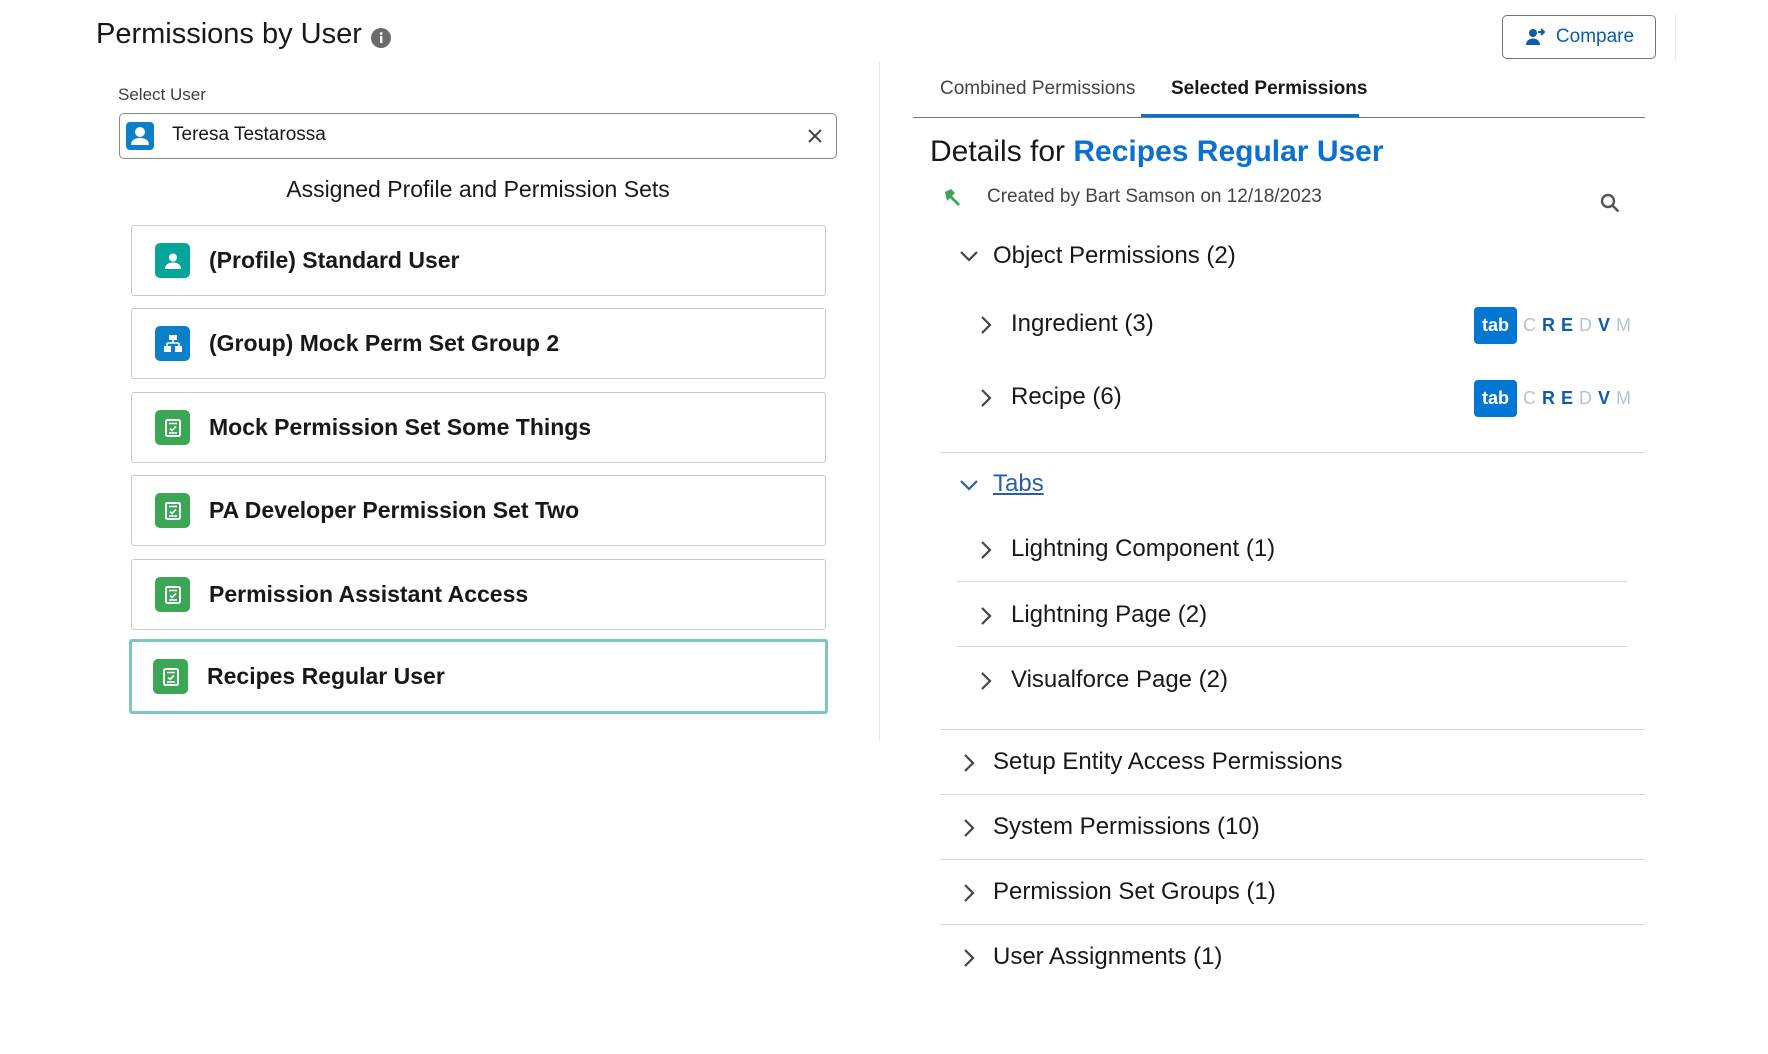  I want to click on details-heading: Details for Recipes Regular User, so click(1157, 152).